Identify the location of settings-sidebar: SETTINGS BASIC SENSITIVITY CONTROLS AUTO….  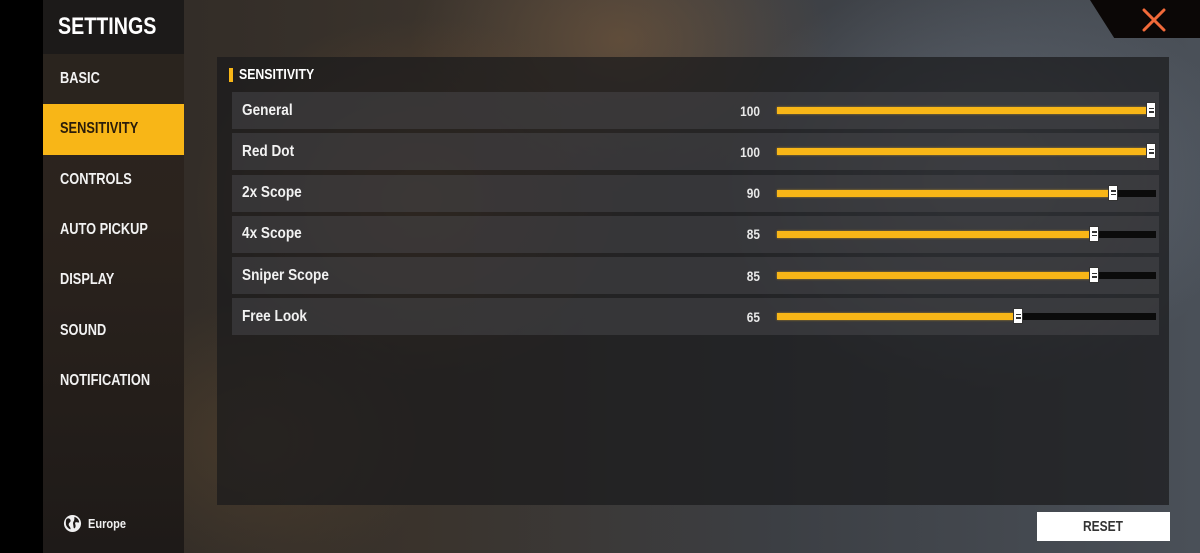
(113, 276).